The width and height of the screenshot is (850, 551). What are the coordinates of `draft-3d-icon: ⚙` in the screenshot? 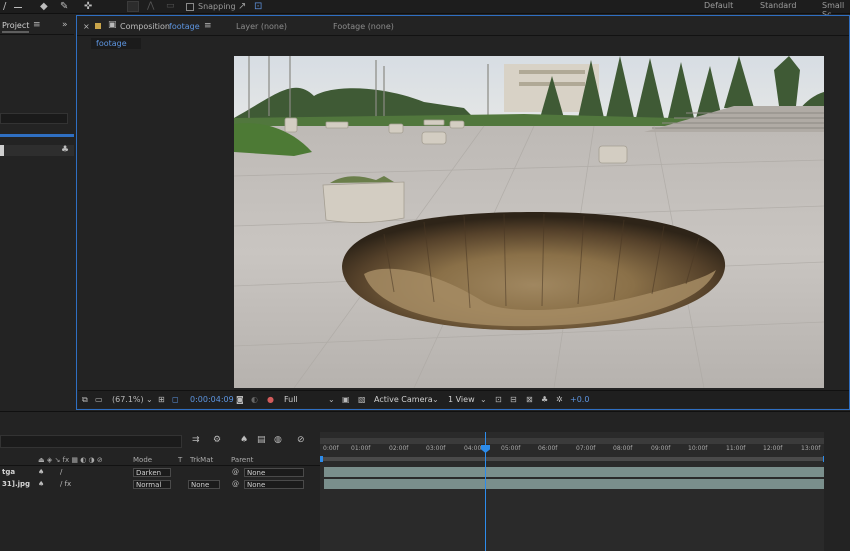 It's located at (217, 440).